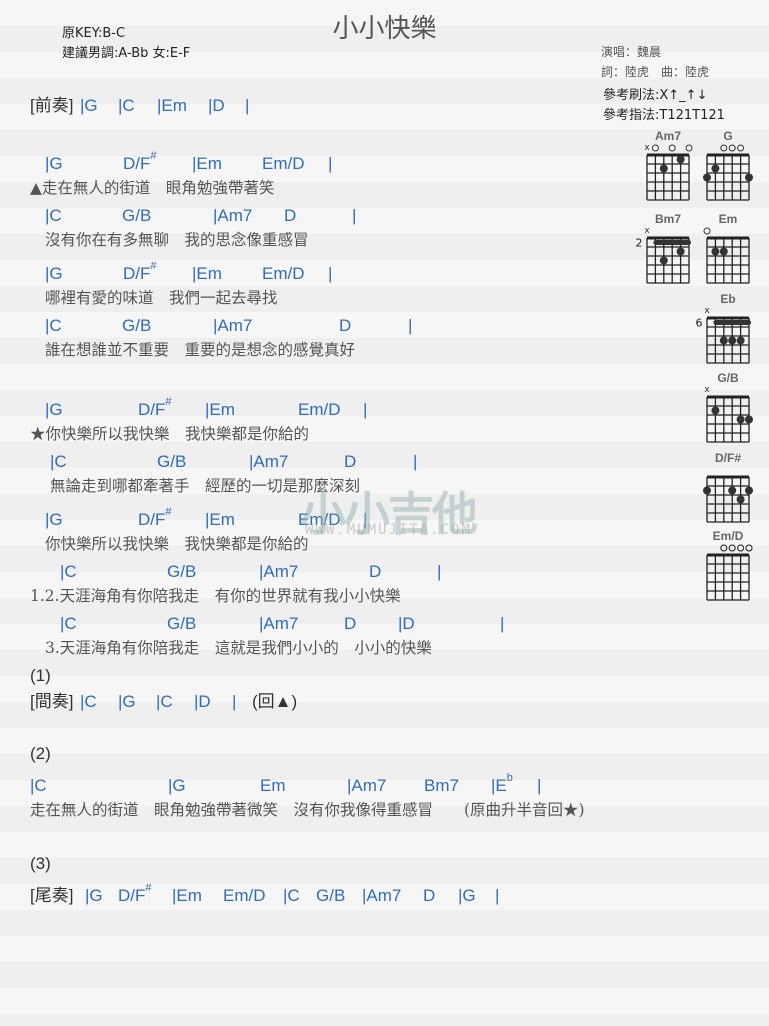 The image size is (769, 1026). Describe the element at coordinates (307, 810) in the screenshot. I see `lyric-line: 走在無人的街道 眼角勉強帶著微笑 沒有你我像得重感冒 (原曲升半音回★)` at that location.